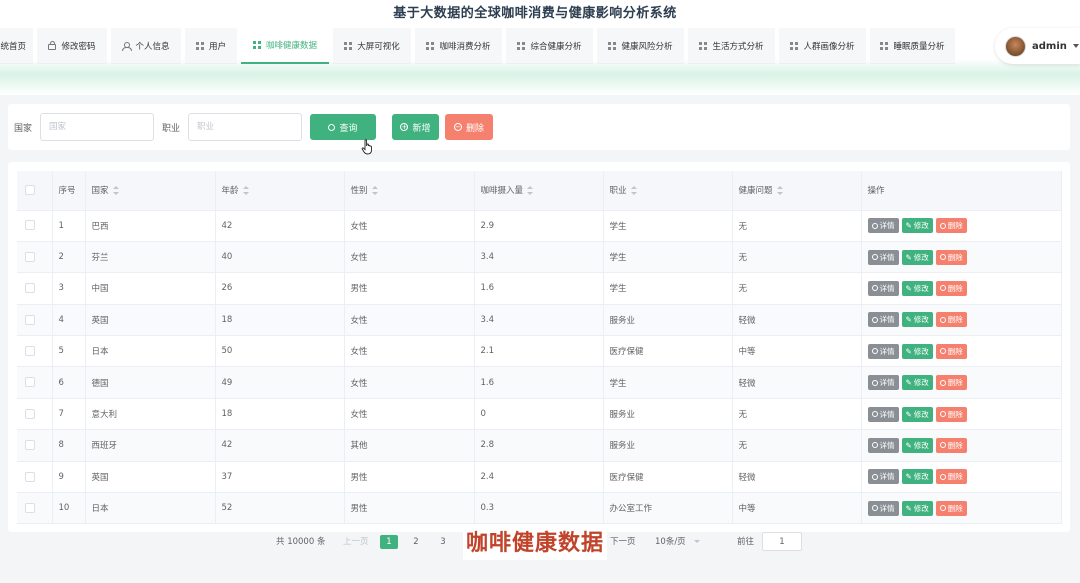  Describe the element at coordinates (443, 542) in the screenshot. I see `page-number-3: 3` at that location.